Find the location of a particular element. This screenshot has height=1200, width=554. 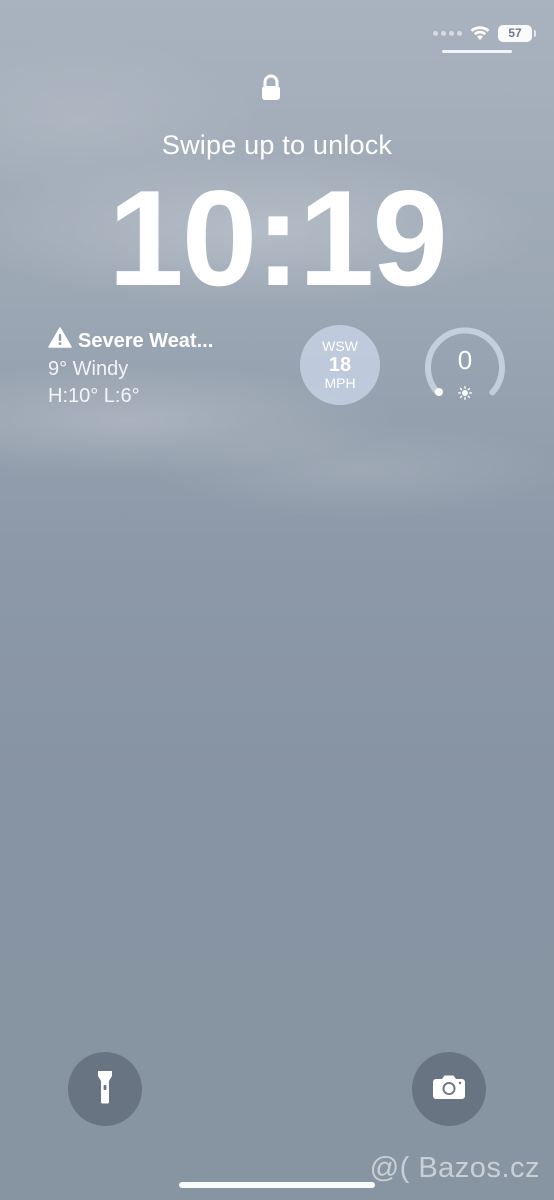

cellular-signal-icon is located at coordinates (447, 33).